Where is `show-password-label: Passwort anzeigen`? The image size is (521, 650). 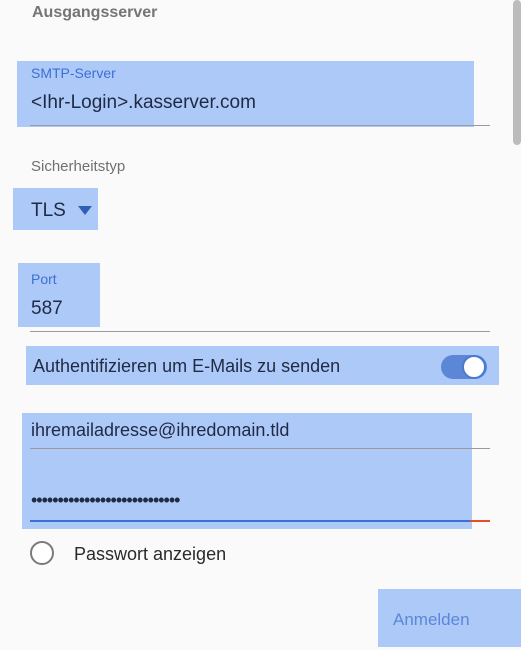 show-password-label: Passwort anzeigen is located at coordinates (150, 554).